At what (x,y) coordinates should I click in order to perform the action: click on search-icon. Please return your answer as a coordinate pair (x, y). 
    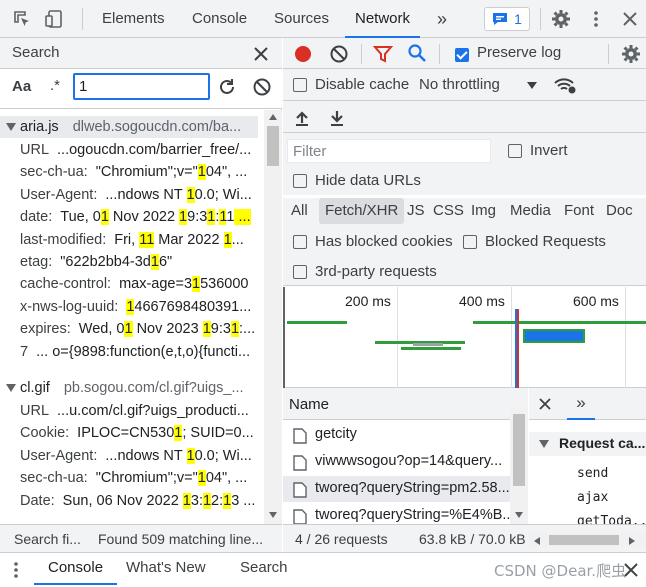
    Looking at the image, I should click on (417, 53).